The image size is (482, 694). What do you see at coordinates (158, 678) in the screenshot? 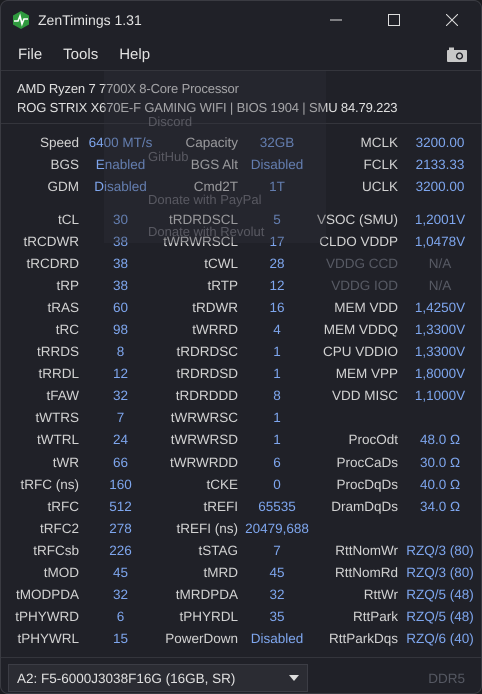
I see `module-dropdown: A2: F5-6000J3038F16G (16GB, SR)` at bounding box center [158, 678].